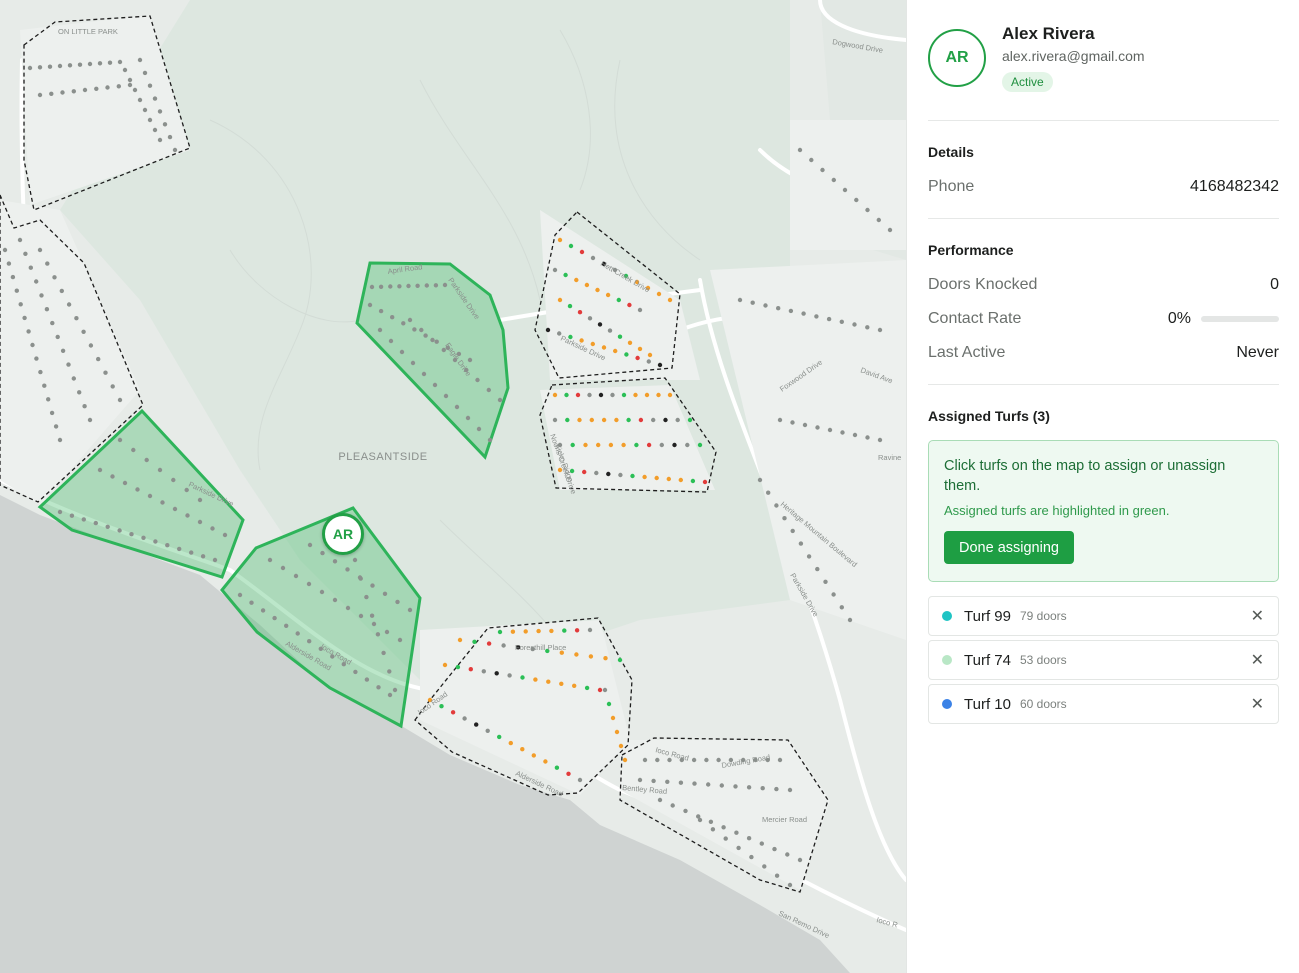  What do you see at coordinates (1057, 510) in the screenshot?
I see `assign-hint: Assigned turfs are highlighted in green.` at bounding box center [1057, 510].